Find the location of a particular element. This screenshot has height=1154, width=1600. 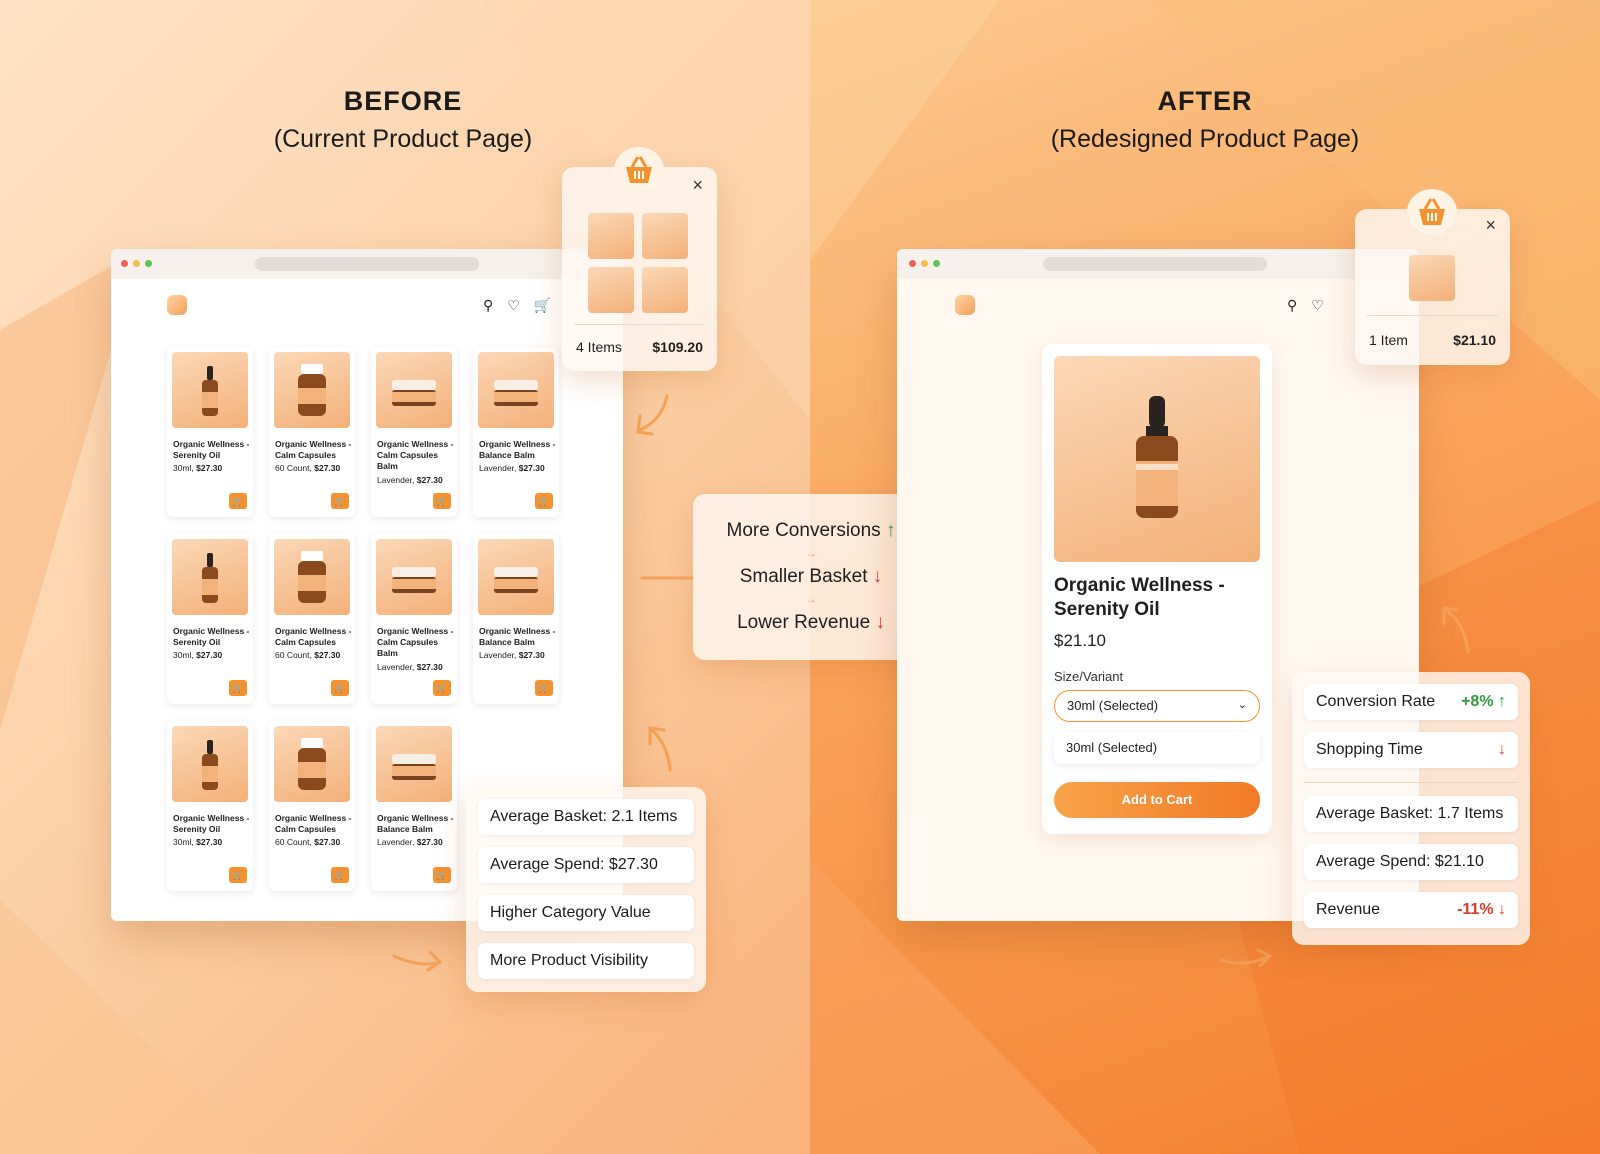

after-window-titlebar is located at coordinates (1158, 264).